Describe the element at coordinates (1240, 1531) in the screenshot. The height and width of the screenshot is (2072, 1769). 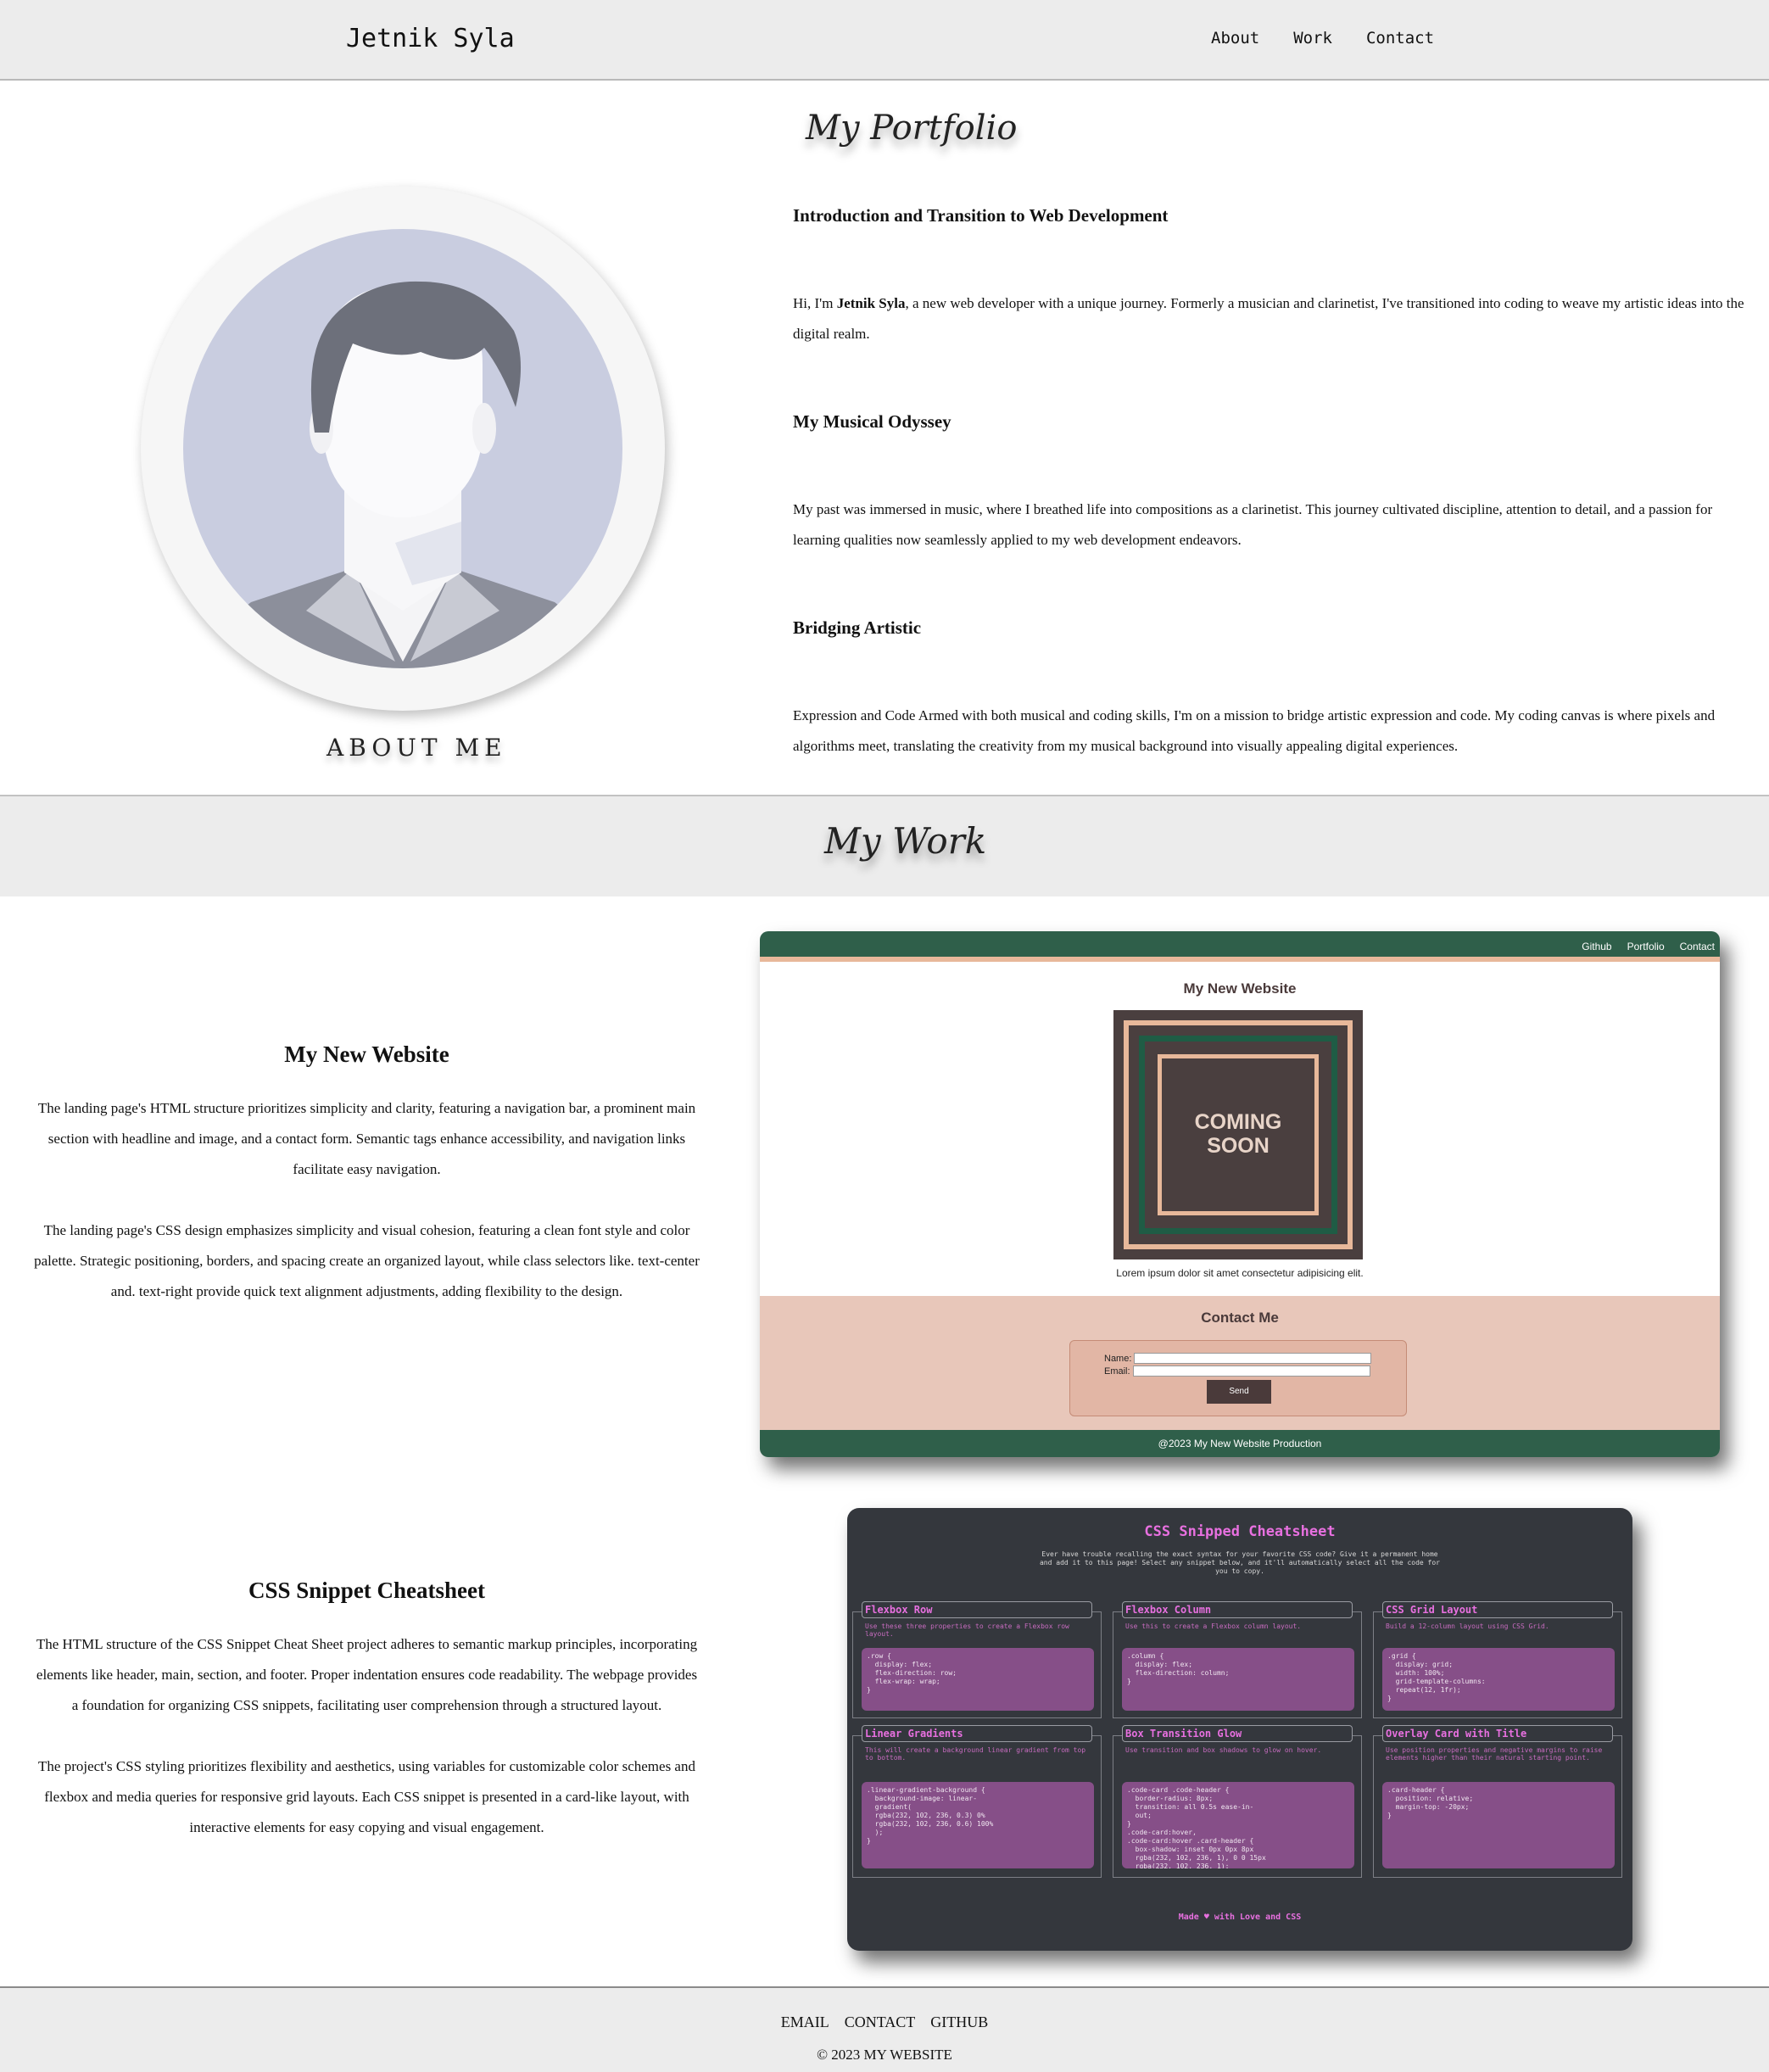
I see `cheatsheet-title: CSS Snipped Cheatsheet` at that location.